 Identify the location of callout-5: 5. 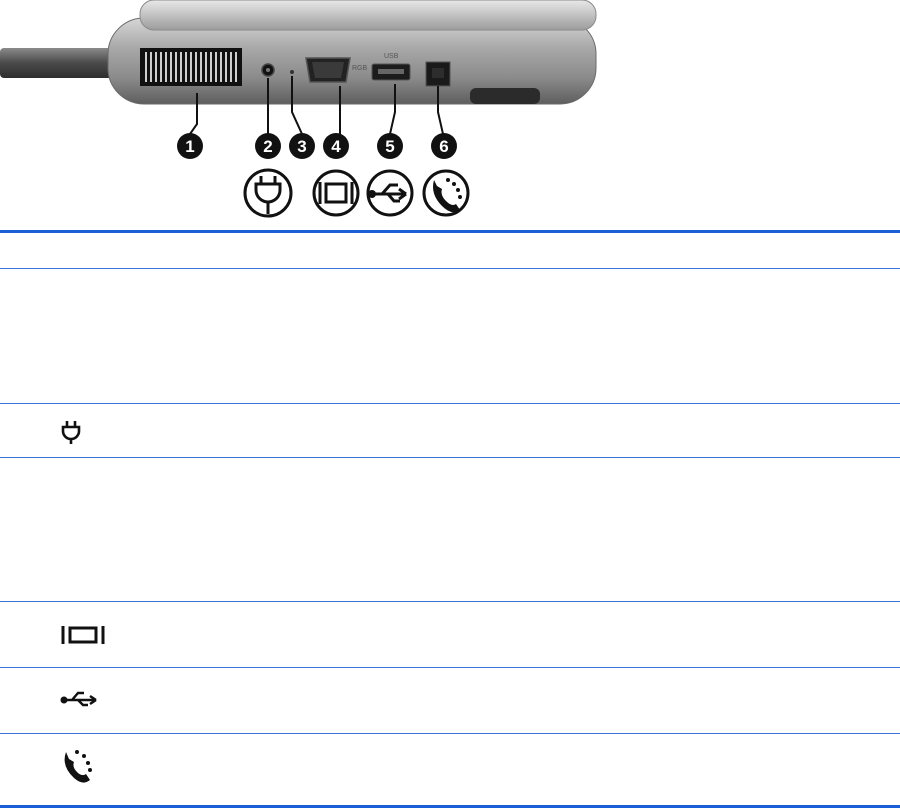
(390, 146).